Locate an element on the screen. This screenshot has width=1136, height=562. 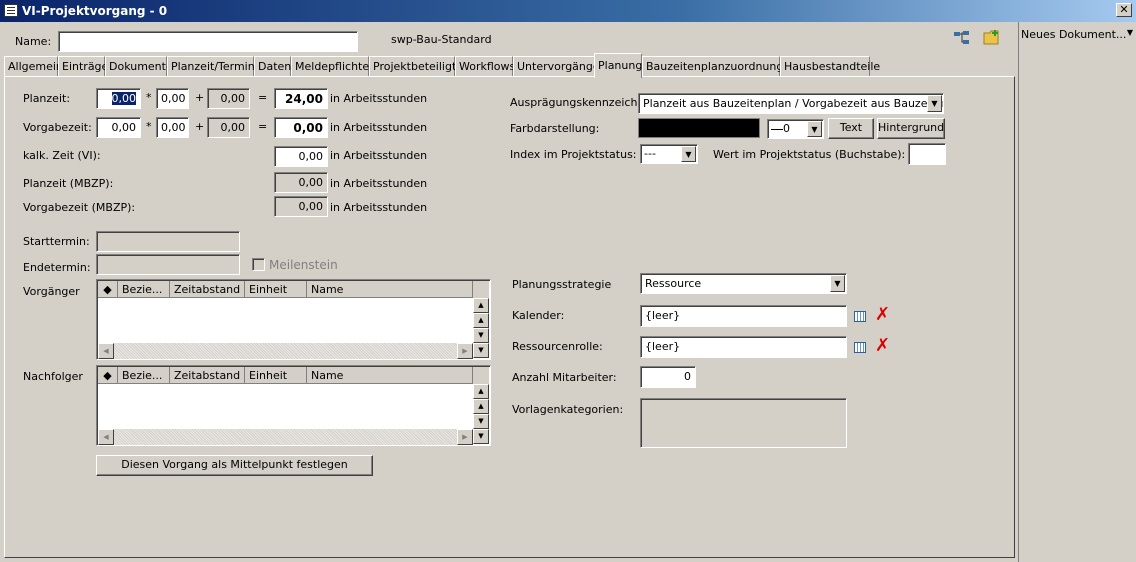
tab-allgemein: Allgemein is located at coordinates (33, 66).